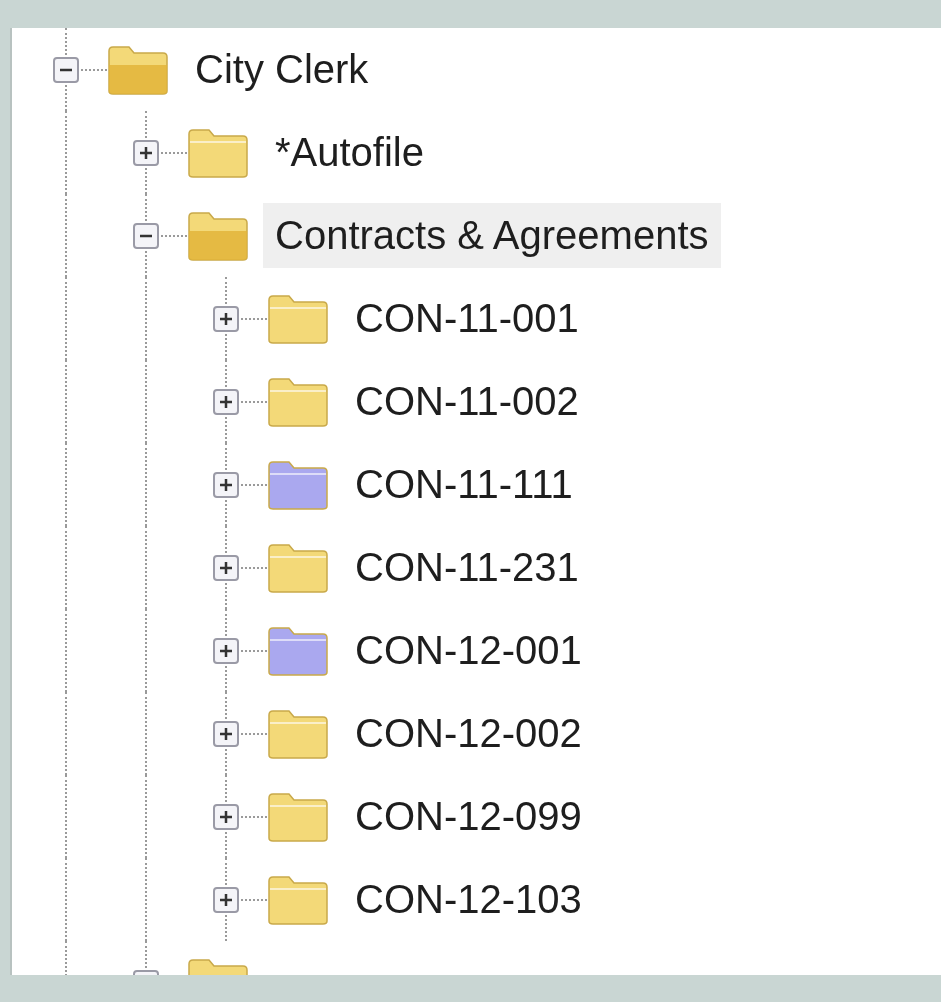 The image size is (941, 1002). What do you see at coordinates (468, 816) in the screenshot?
I see `tree-item: CON-12-099` at bounding box center [468, 816].